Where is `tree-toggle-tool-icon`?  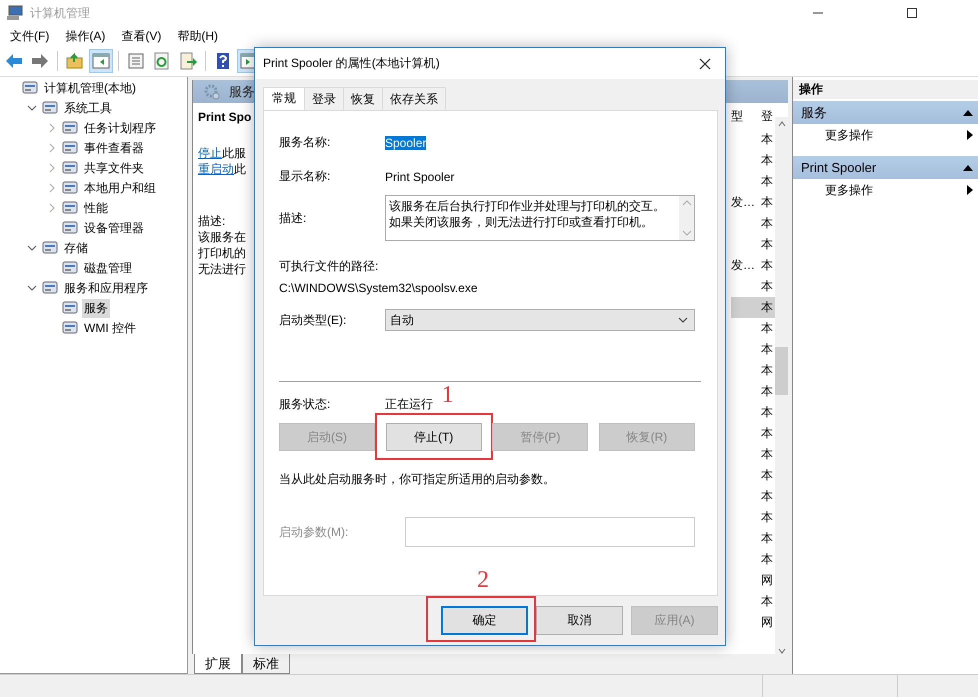
tree-toggle-tool-icon is located at coordinates (101, 61).